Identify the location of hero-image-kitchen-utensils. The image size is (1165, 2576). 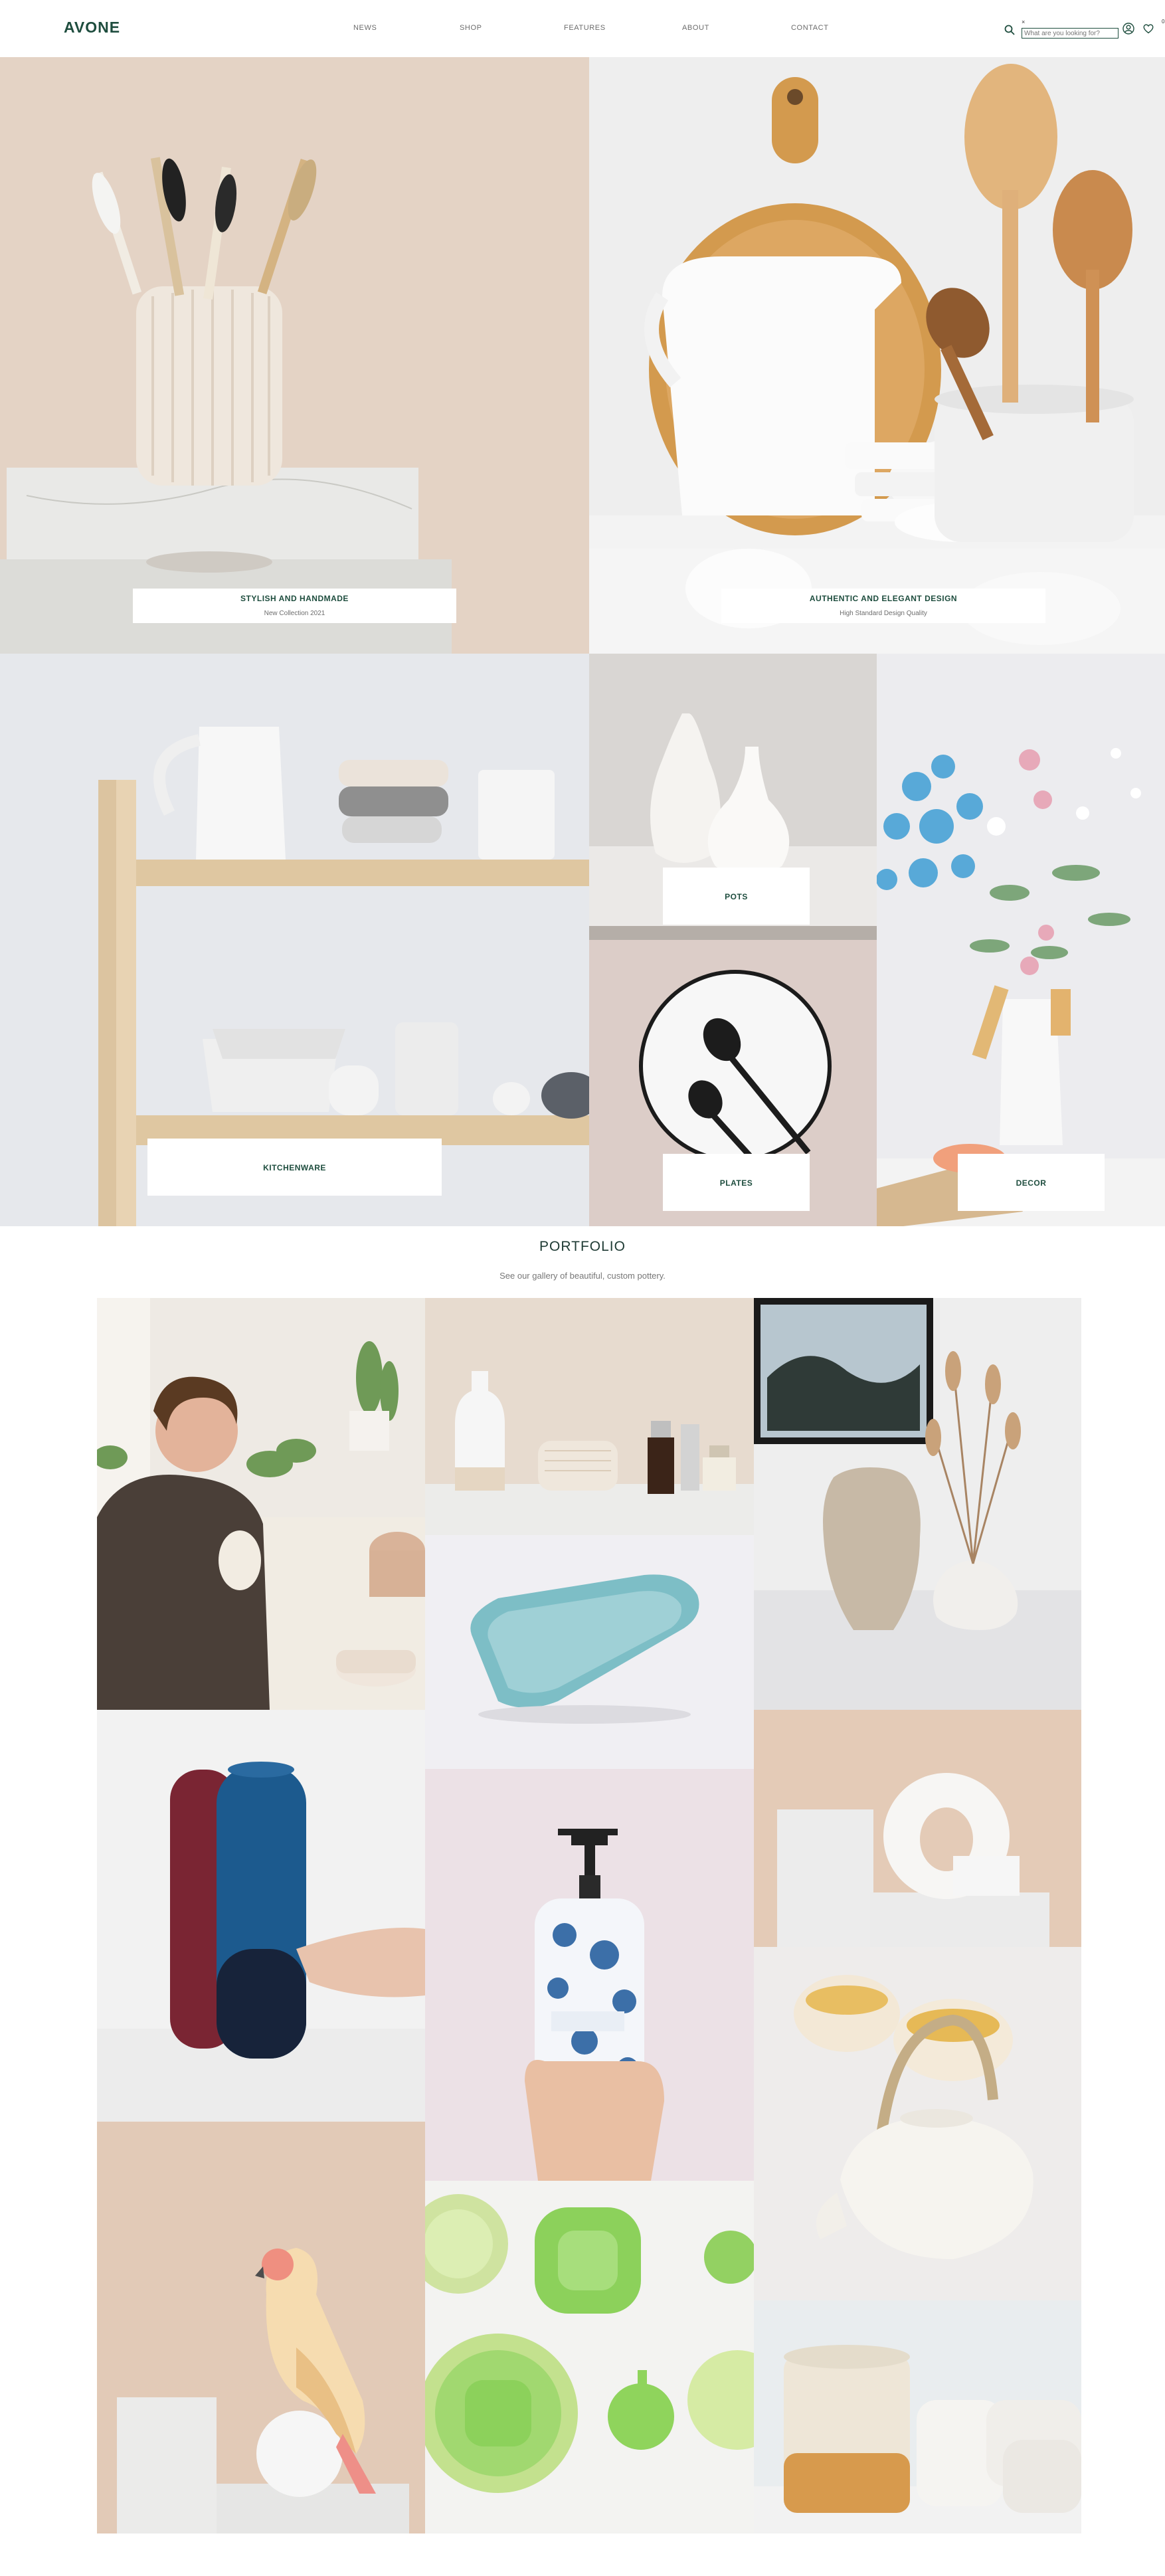
(877, 355).